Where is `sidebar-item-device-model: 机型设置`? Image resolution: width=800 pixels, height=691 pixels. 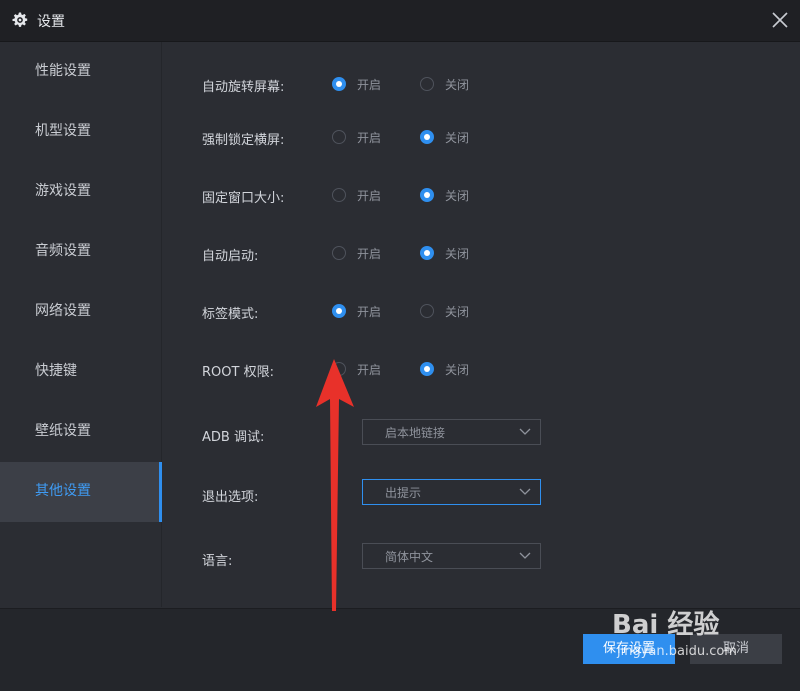
sidebar-item-device-model: 机型设置 is located at coordinates (80, 132).